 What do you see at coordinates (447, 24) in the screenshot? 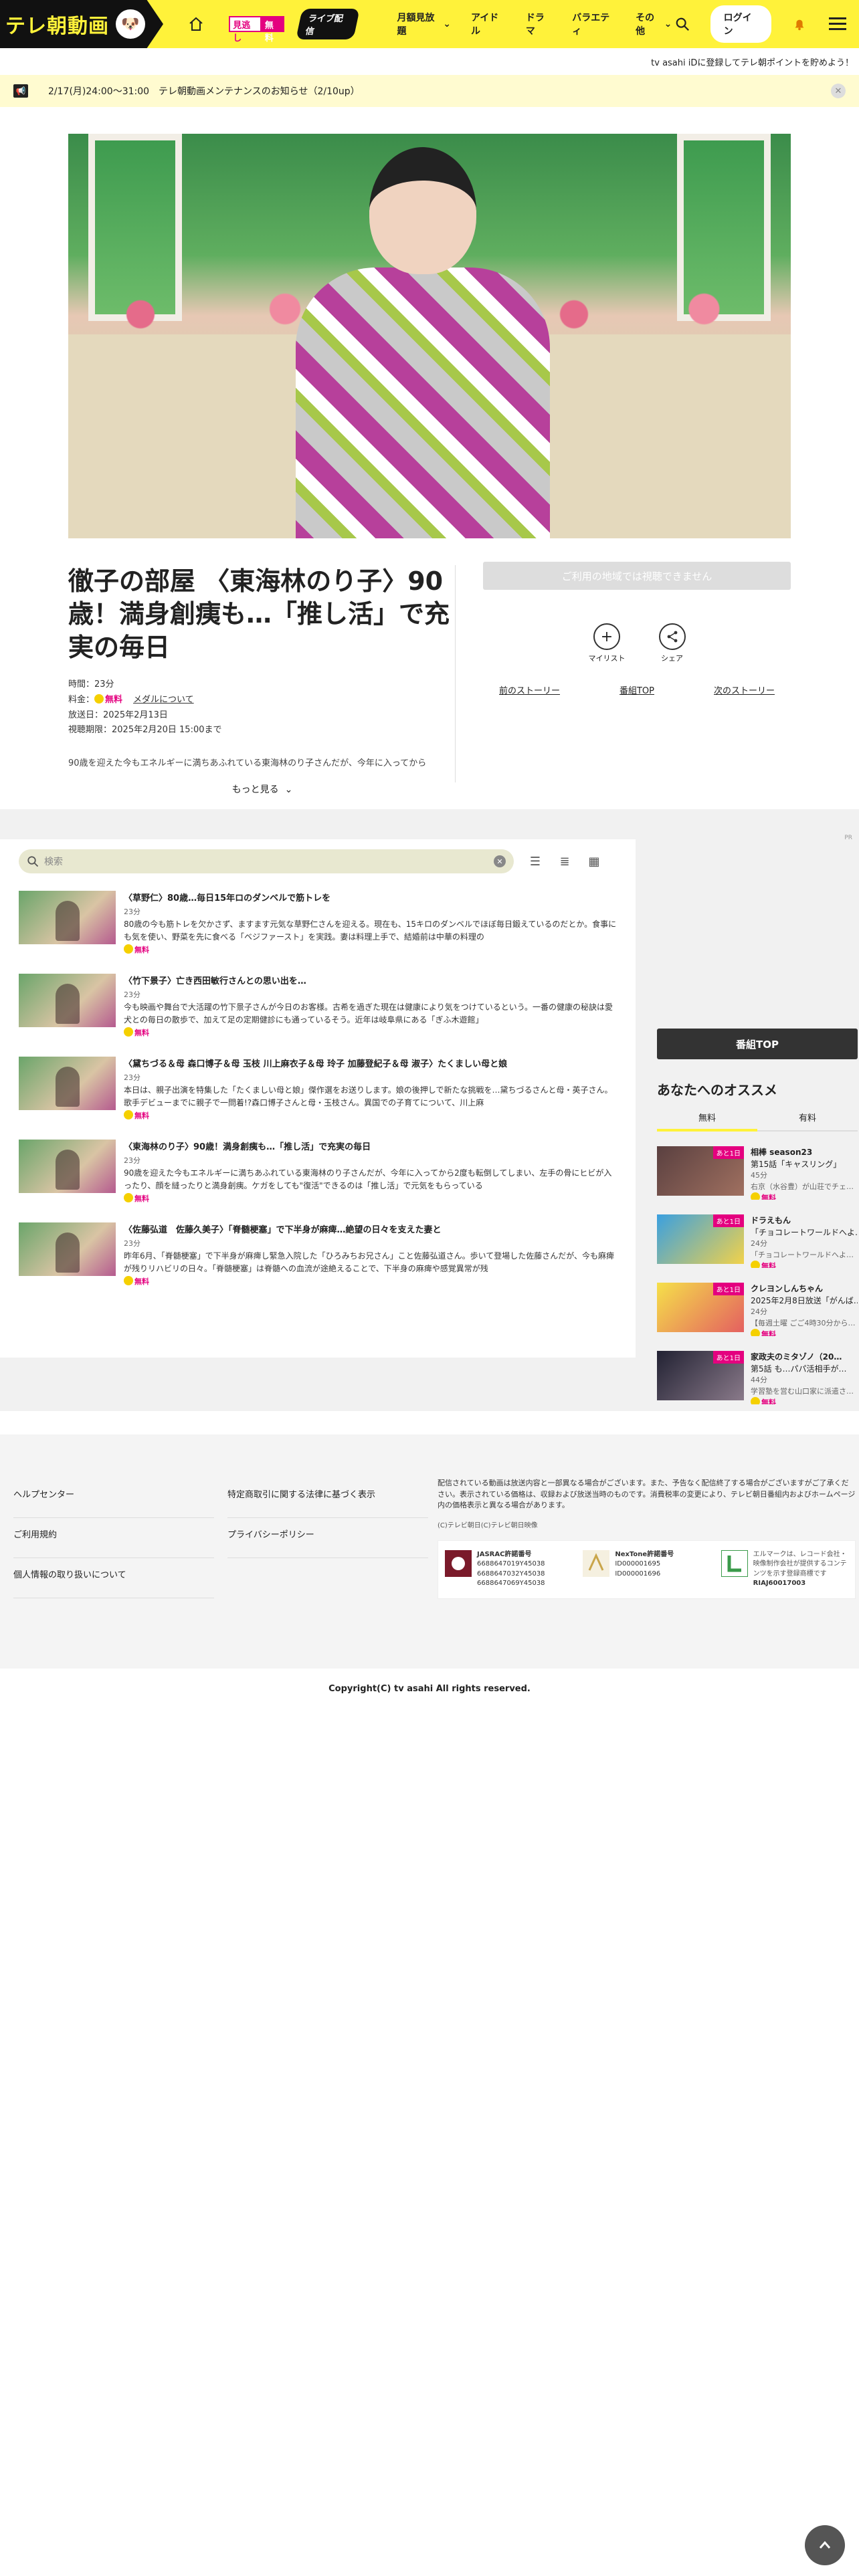
I see `chevron-down-icon: ⌄` at bounding box center [447, 24].